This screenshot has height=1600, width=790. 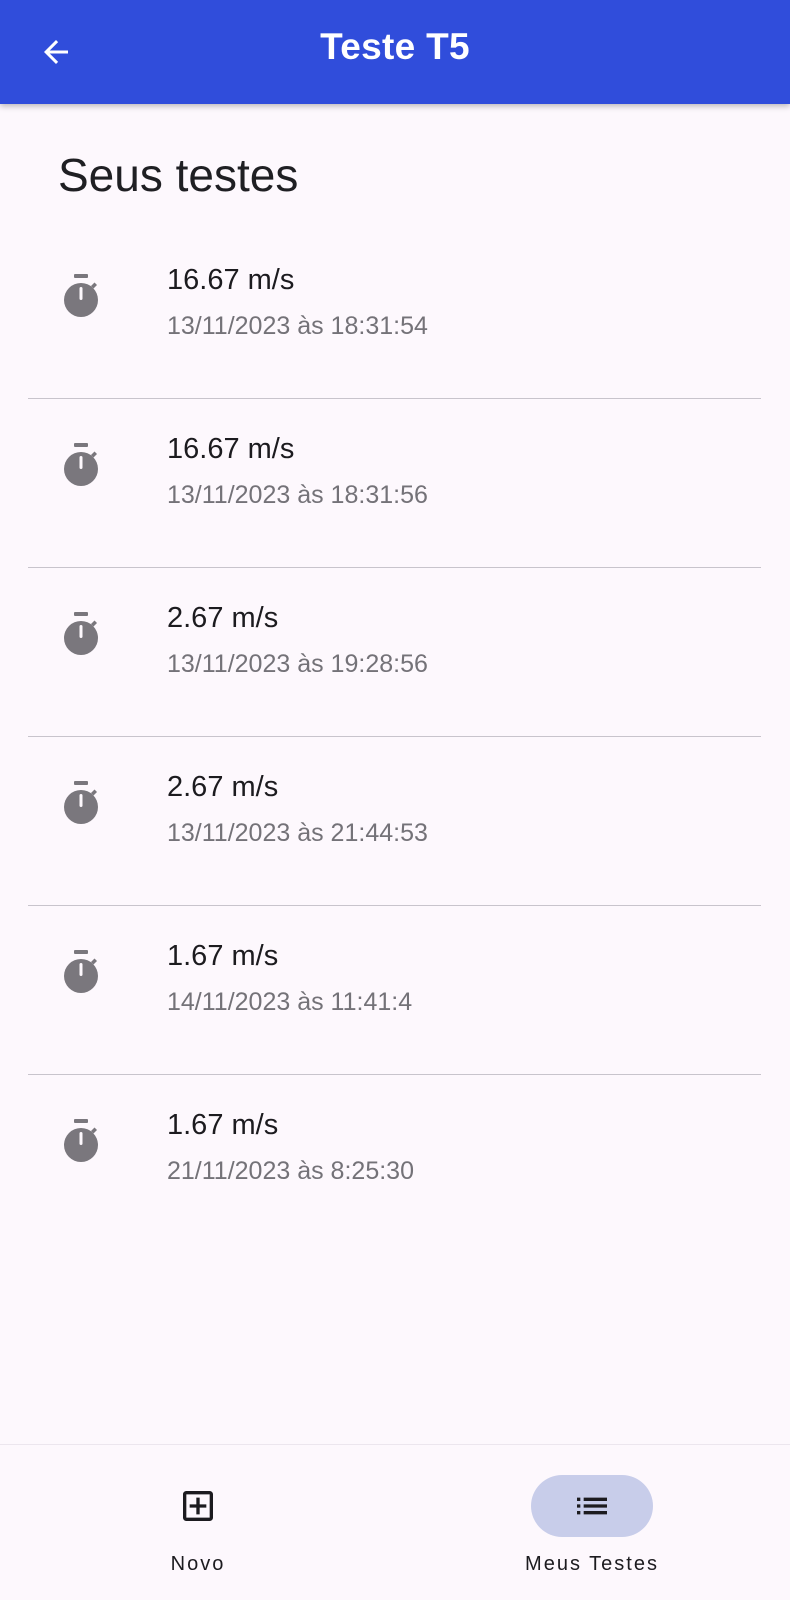 I want to click on nav-label: Novo, so click(x=198, y=1564).